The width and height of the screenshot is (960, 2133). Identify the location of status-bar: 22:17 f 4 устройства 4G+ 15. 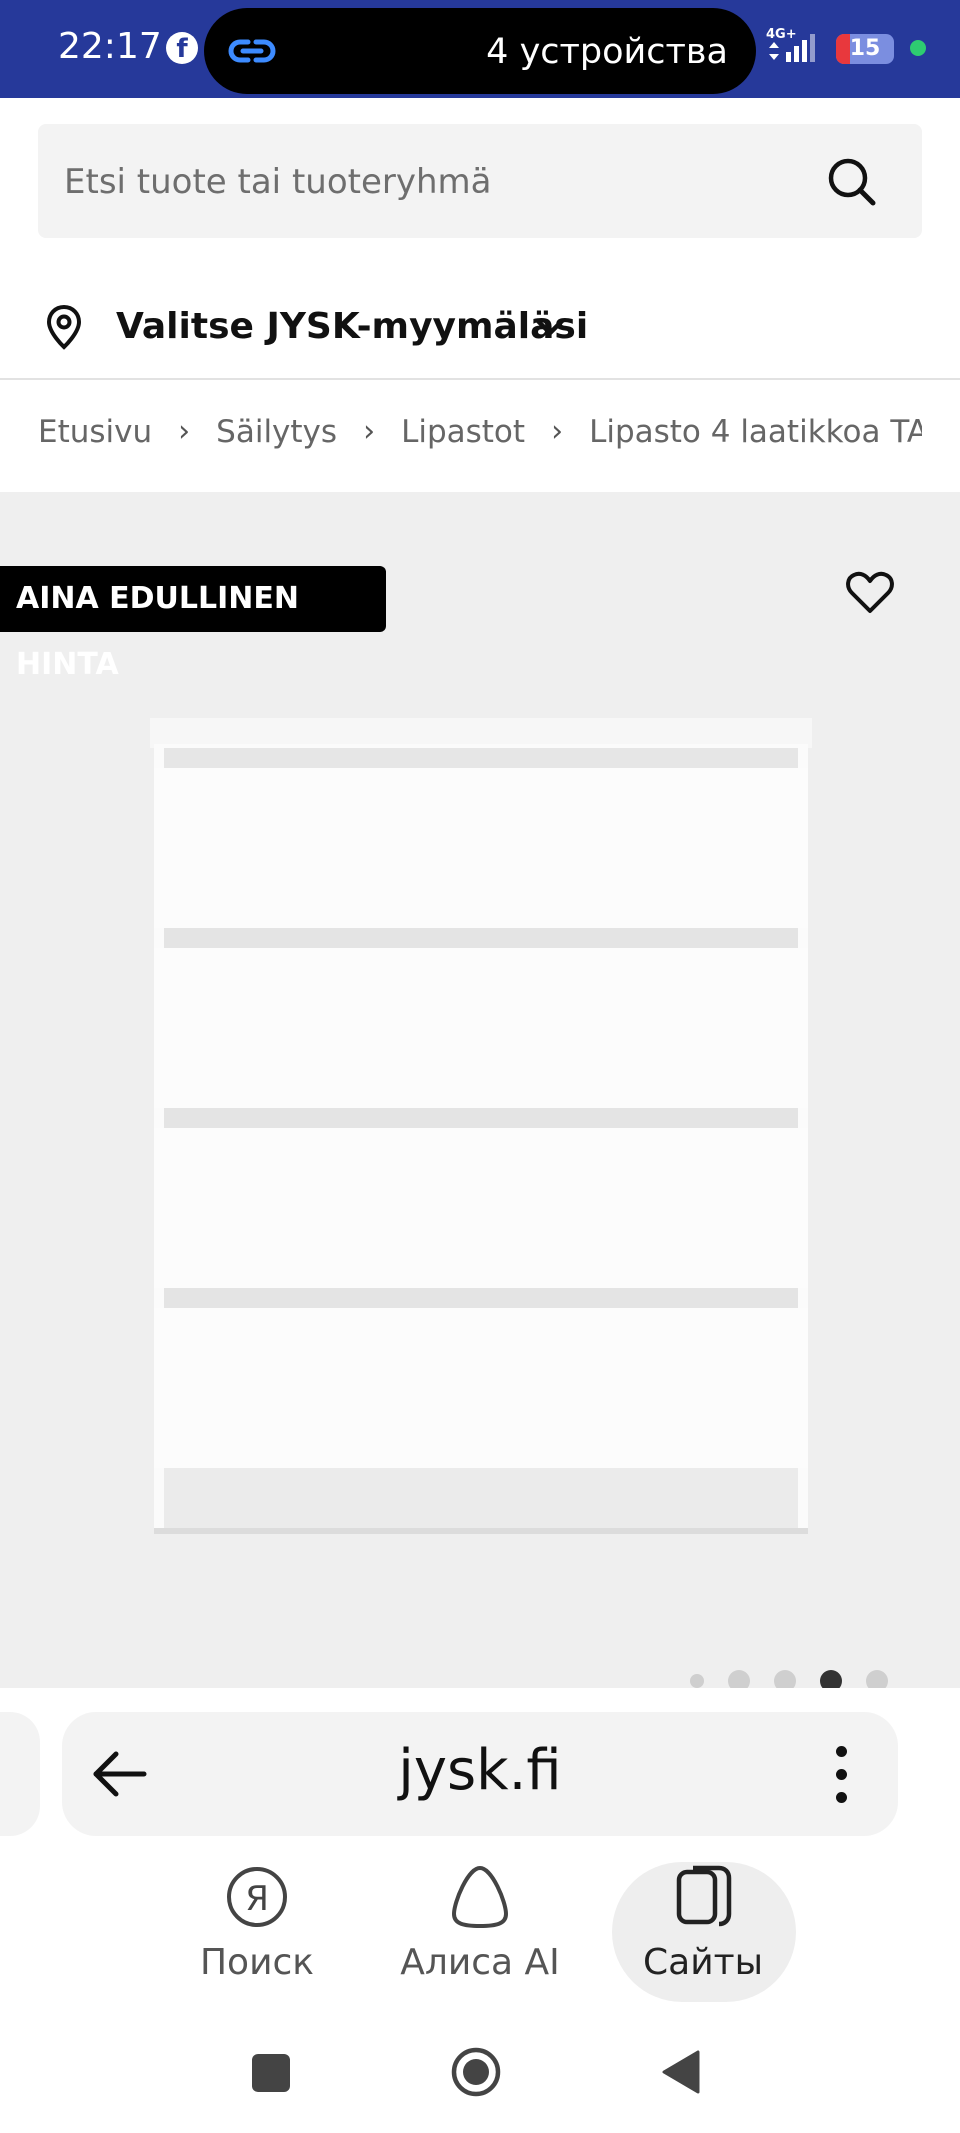
(480, 49).